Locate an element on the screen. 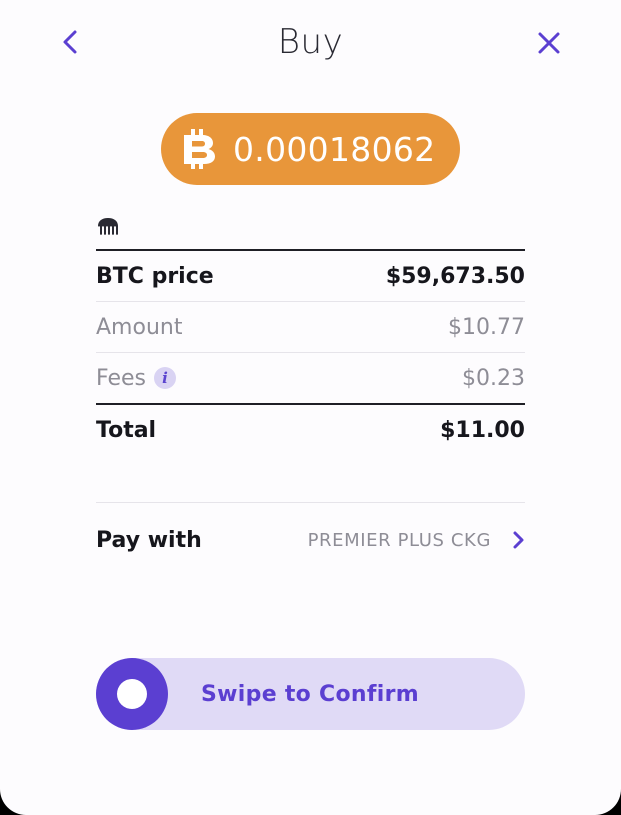 The image size is (621, 815). page-title: Buy is located at coordinates (310, 42).